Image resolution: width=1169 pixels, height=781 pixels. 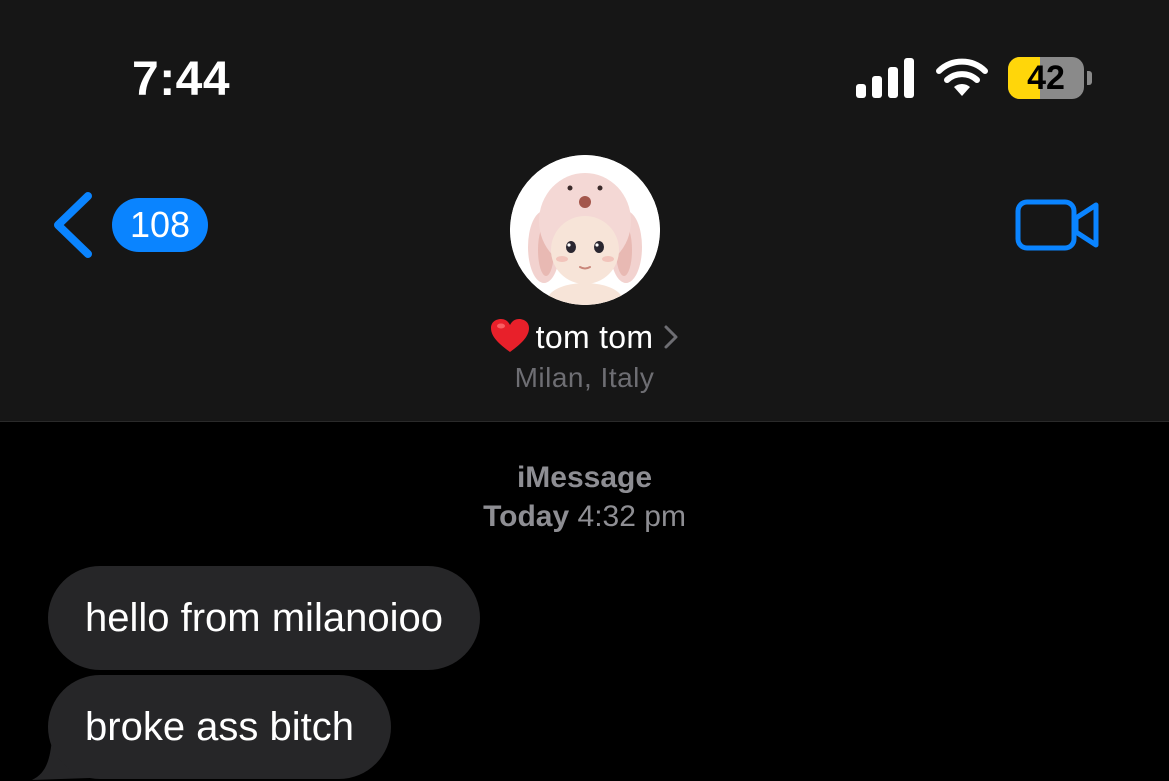 I want to click on wifi-icon, so click(x=962, y=77).